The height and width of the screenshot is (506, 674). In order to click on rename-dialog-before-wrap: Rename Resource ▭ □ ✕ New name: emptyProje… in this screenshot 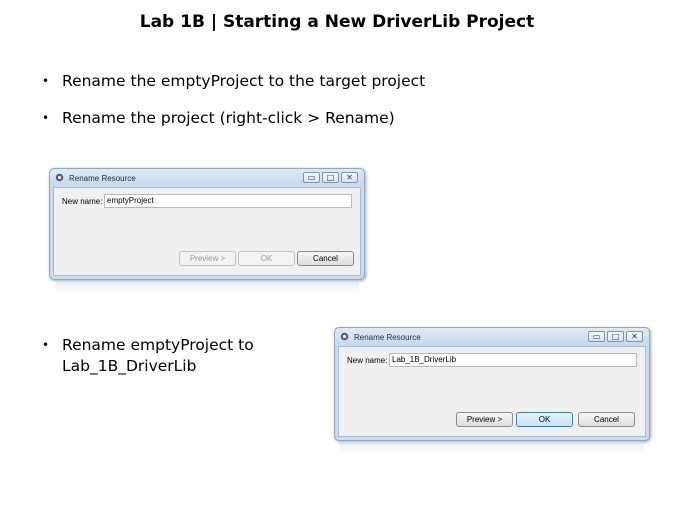, I will do `click(207, 236)`.